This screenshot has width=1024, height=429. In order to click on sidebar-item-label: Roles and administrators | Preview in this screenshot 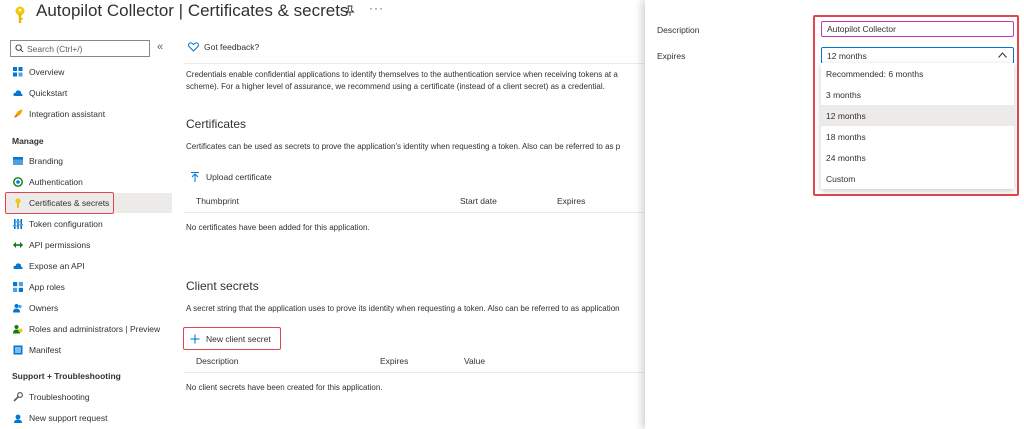, I will do `click(95, 329)`.